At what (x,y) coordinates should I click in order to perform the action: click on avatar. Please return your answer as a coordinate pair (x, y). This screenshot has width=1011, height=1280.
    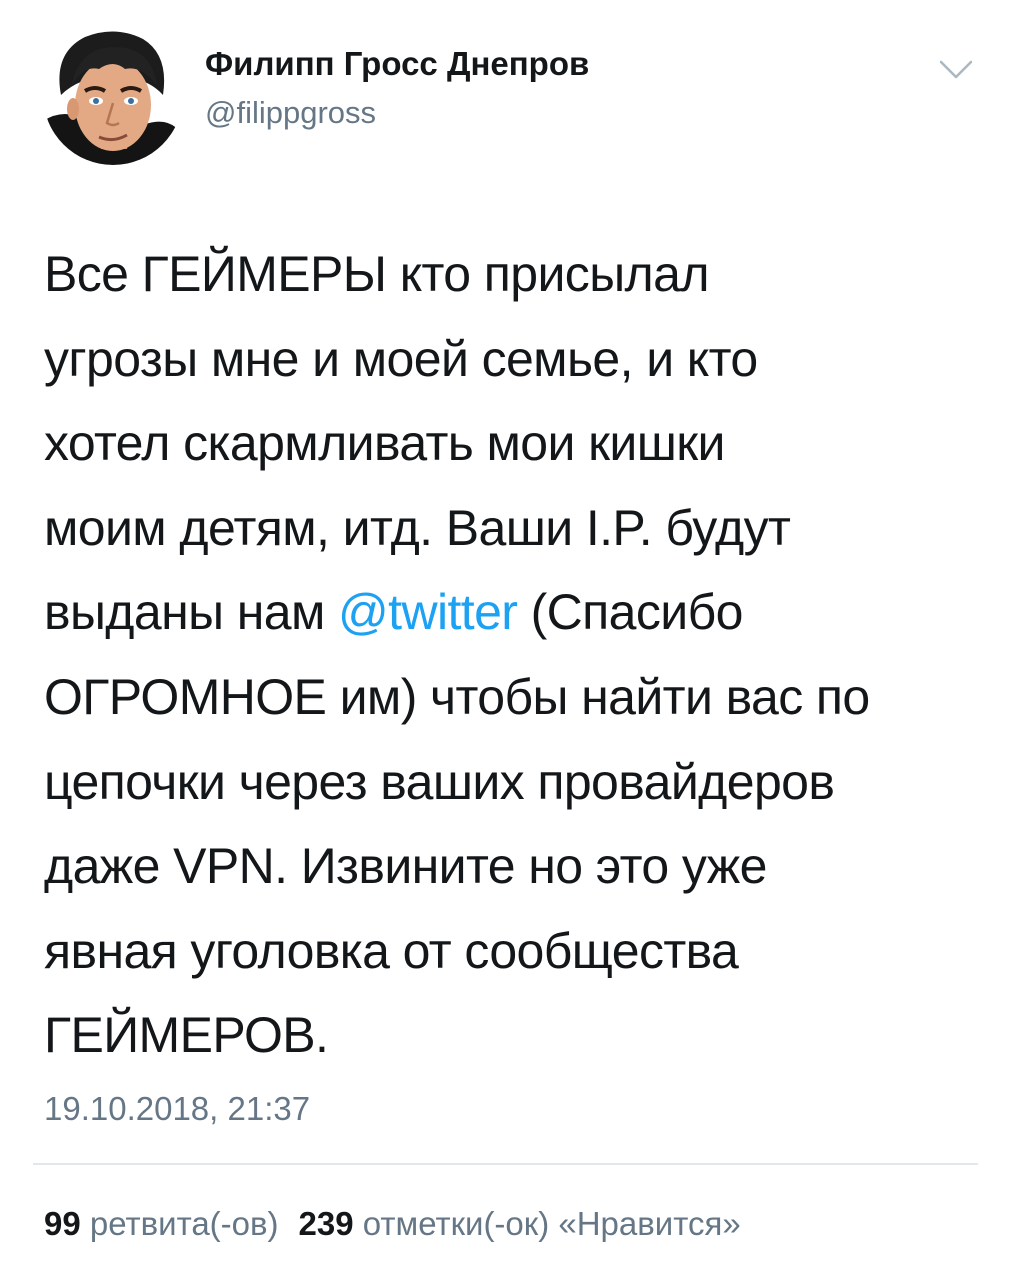
    Looking at the image, I should click on (113, 95).